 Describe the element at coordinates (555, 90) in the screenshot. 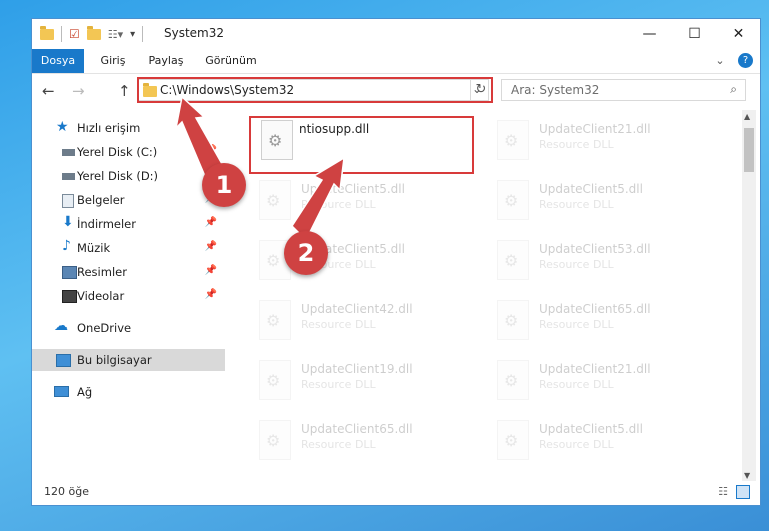

I see `search-placeholder: Ara: System32` at that location.